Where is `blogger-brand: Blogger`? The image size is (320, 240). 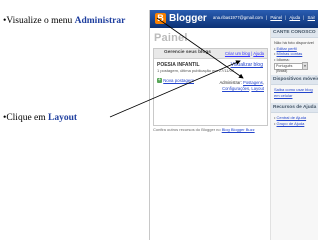
blogger-brand: Blogger is located at coordinates (188, 19).